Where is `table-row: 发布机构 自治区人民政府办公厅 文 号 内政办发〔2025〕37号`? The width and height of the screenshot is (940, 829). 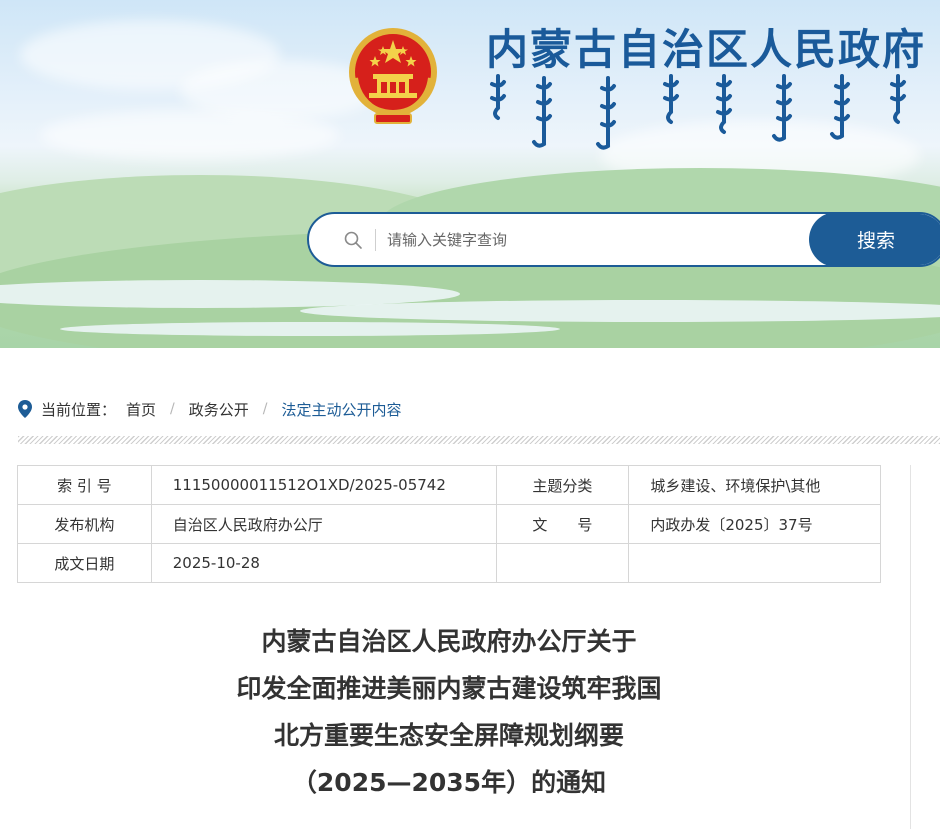
table-row: 发布机构 自治区人民政府办公厅 文 号 内政办发〔2025〕37号 is located at coordinates (449, 524).